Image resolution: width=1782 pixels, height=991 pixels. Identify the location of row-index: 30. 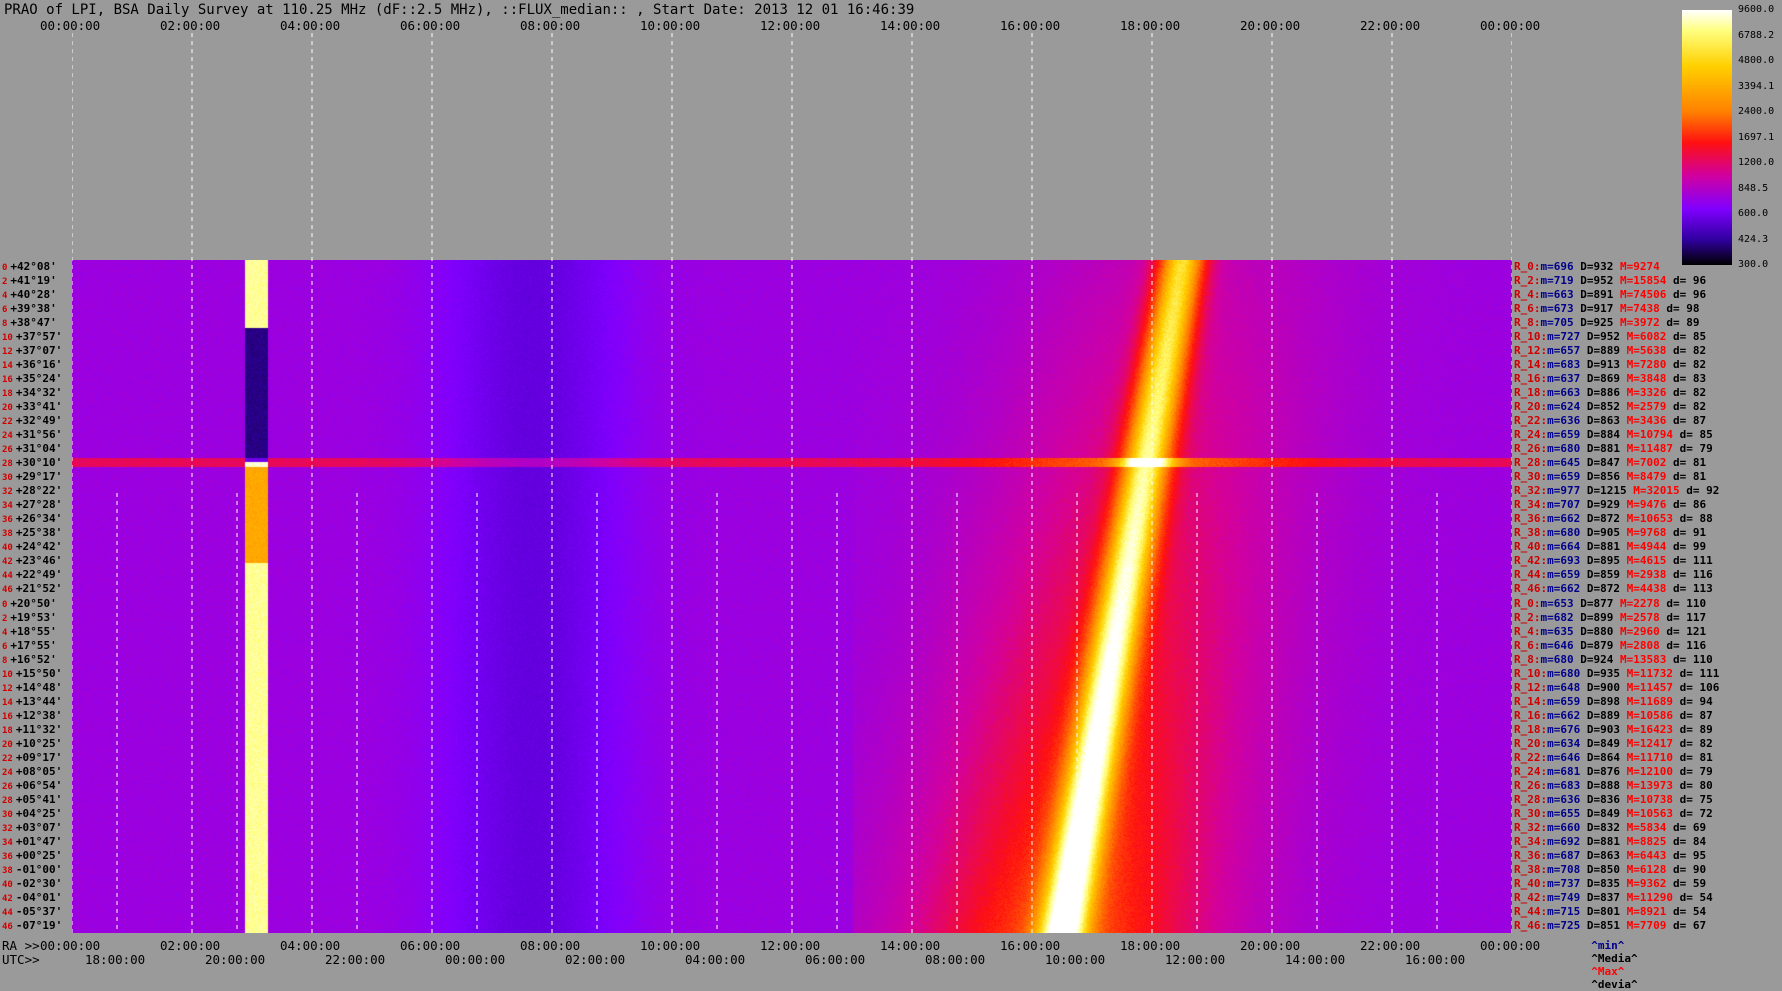
(7, 814).